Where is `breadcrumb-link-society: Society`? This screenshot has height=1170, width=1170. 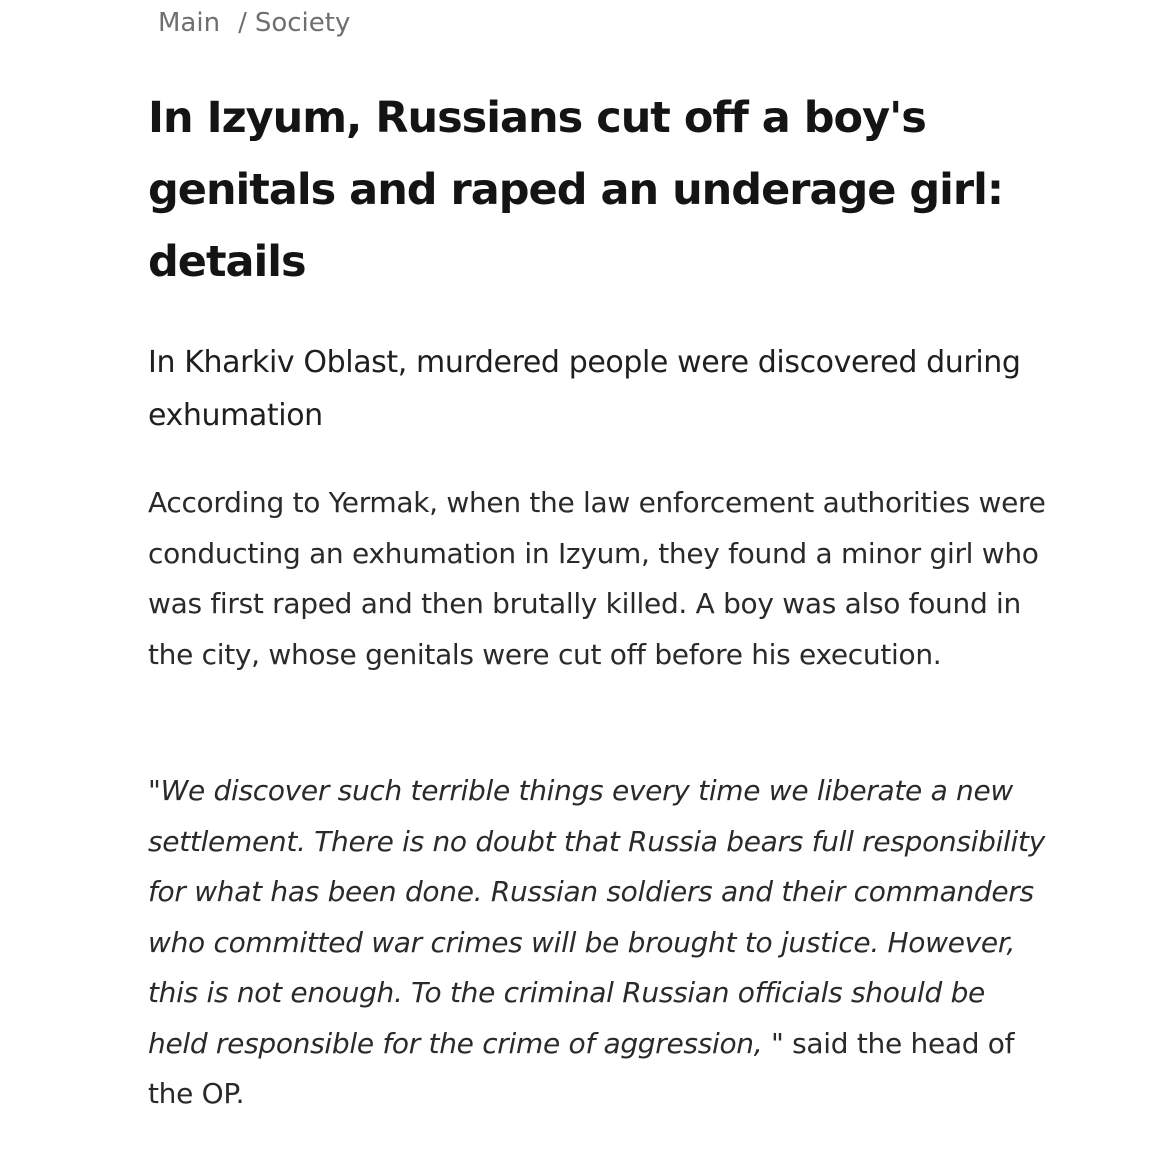 breadcrumb-link-society: Society is located at coordinates (303, 23).